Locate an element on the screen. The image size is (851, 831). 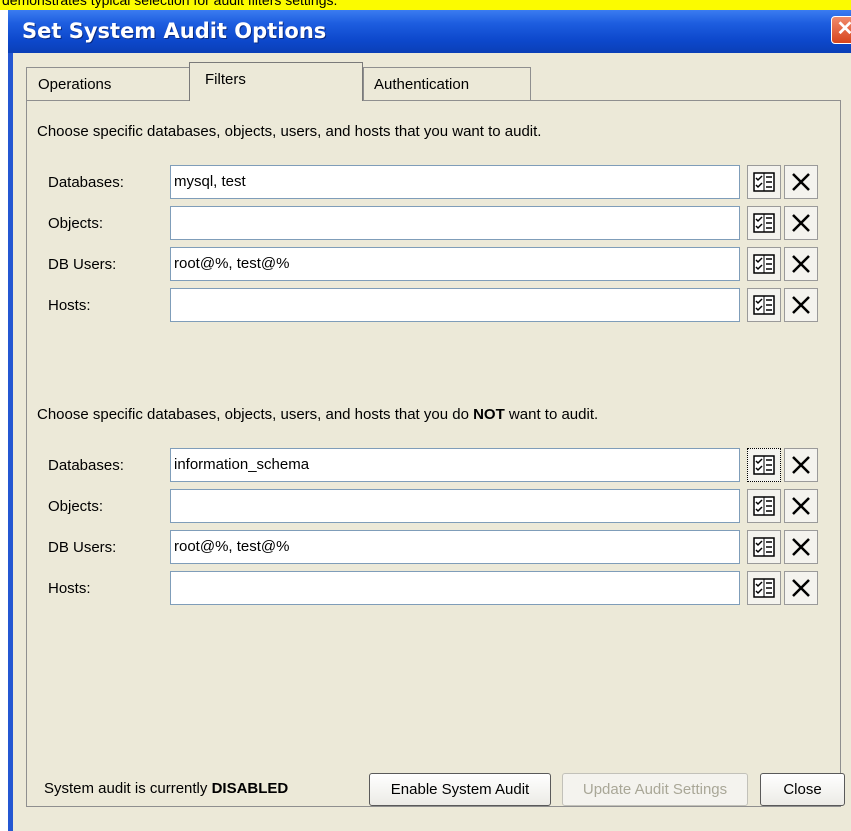
exclude-dbusers-clear-button is located at coordinates (801, 547).